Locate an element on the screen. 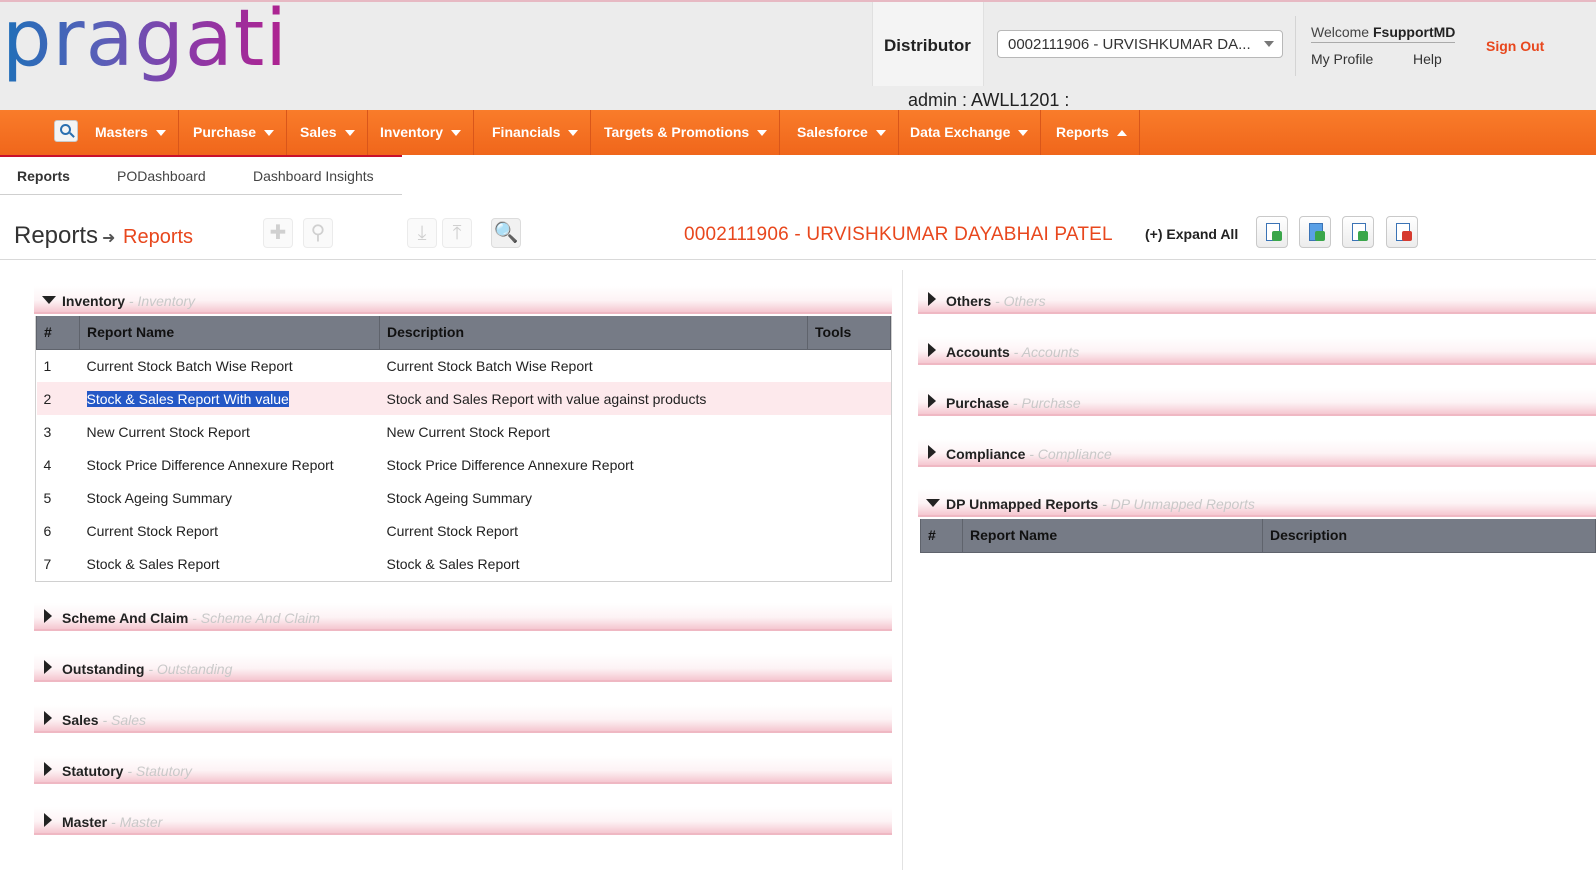 This screenshot has width=1596, height=881. section-accounts: Accounts - Accounts is located at coordinates (1257, 351).